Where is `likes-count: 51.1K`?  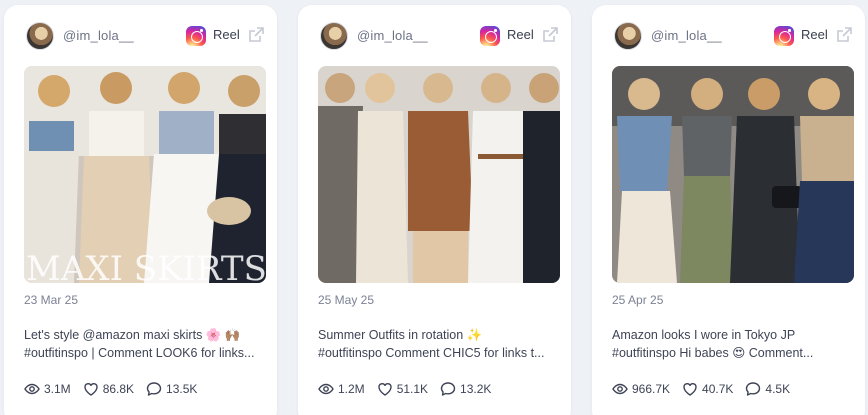
likes-count: 51.1K is located at coordinates (412, 389).